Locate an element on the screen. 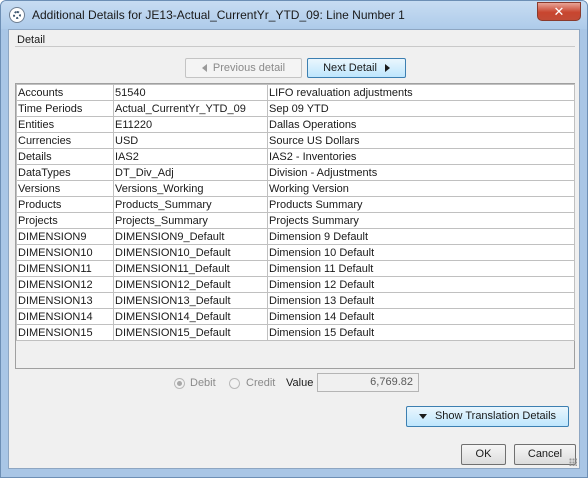 This screenshot has width=588, height=478. description-cell: Dimension 10 Default is located at coordinates (421, 252).